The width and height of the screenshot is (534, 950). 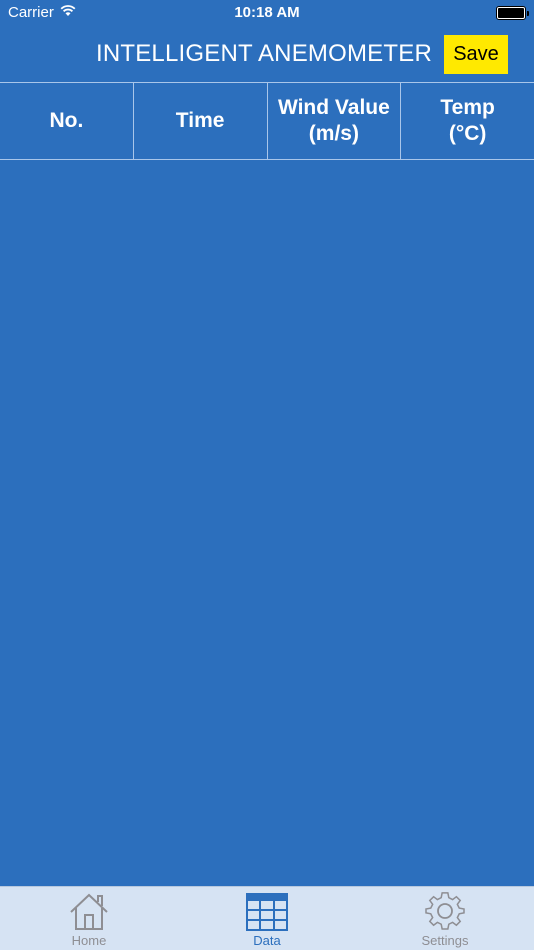 What do you see at coordinates (467, 120) in the screenshot?
I see `column-header-temp: Temp (°C)` at bounding box center [467, 120].